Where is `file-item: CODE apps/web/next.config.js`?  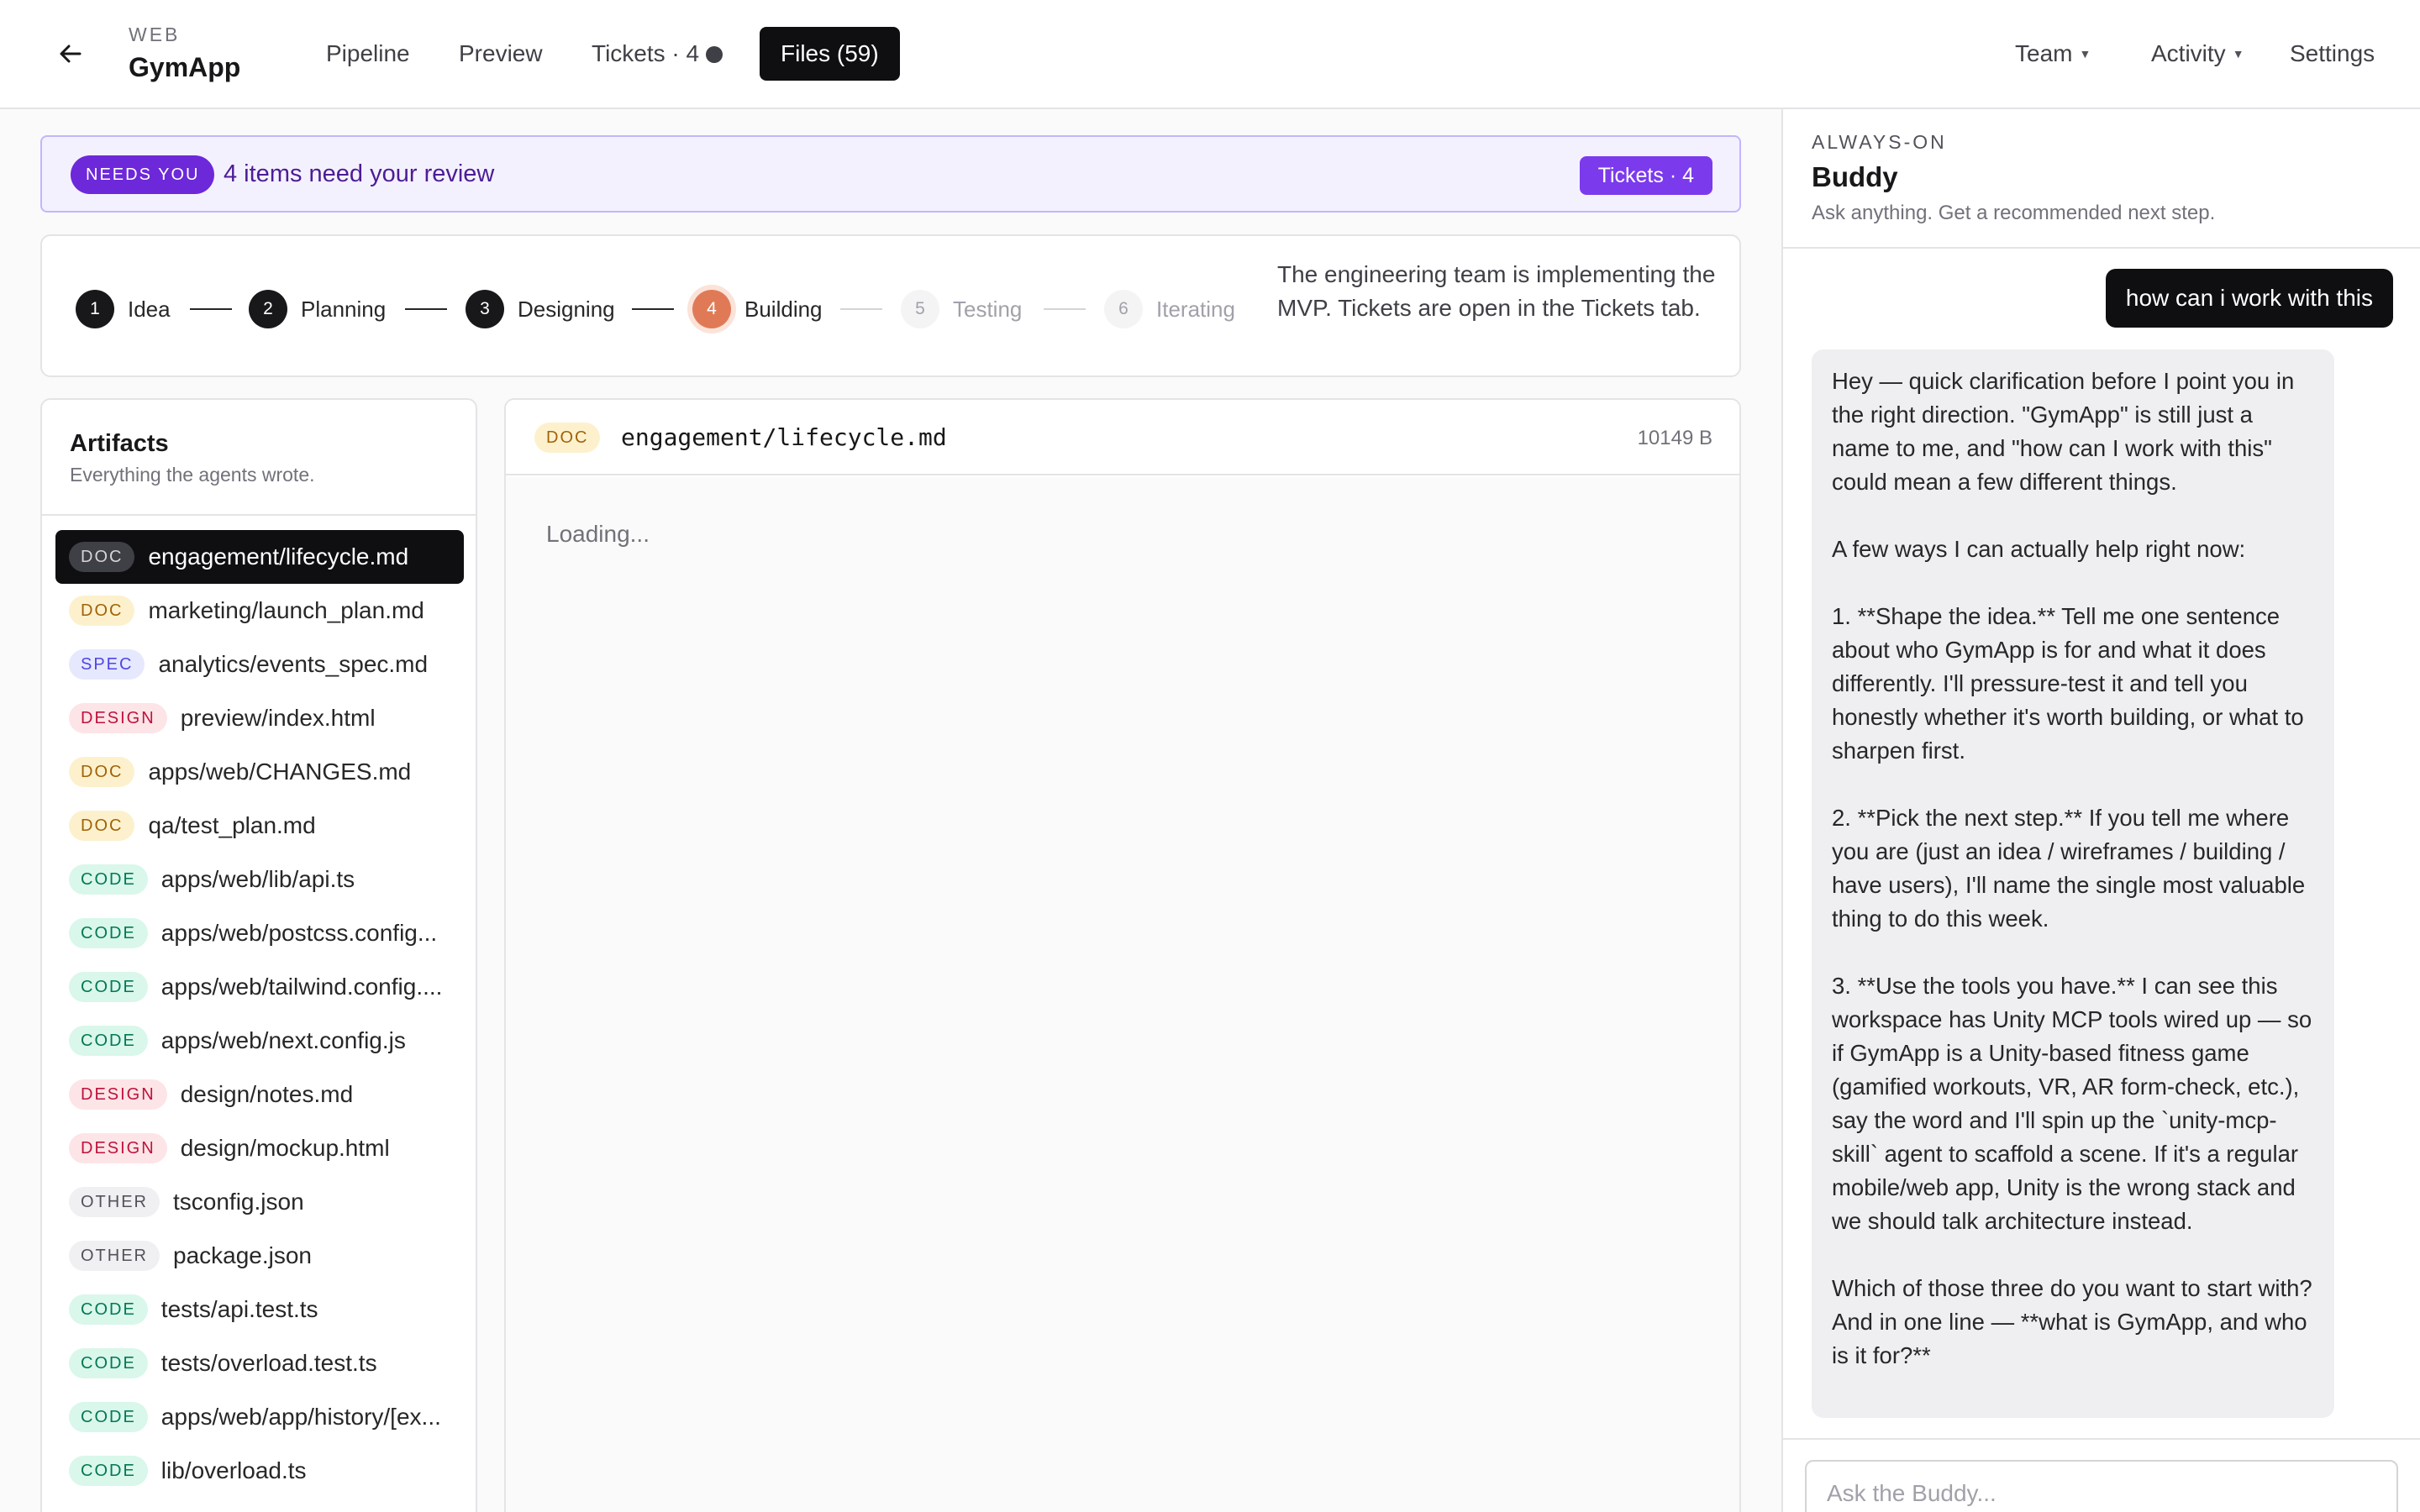
file-item: CODE apps/web/next.config.js is located at coordinates (259, 1041).